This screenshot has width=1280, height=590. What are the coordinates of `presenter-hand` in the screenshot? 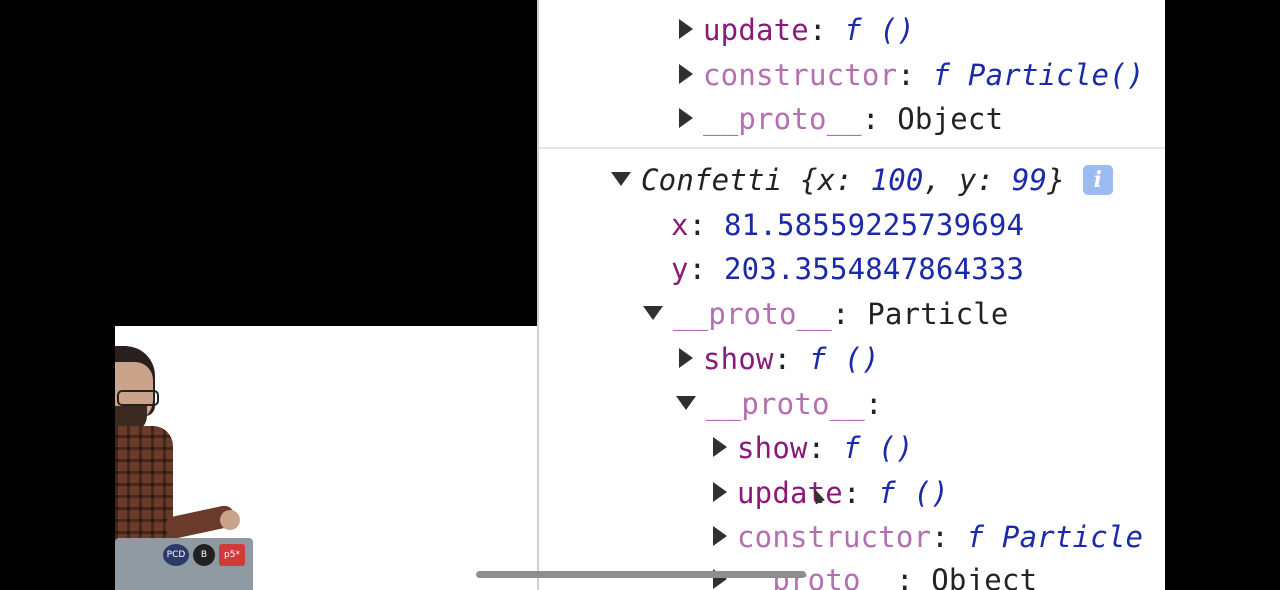 It's located at (230, 520).